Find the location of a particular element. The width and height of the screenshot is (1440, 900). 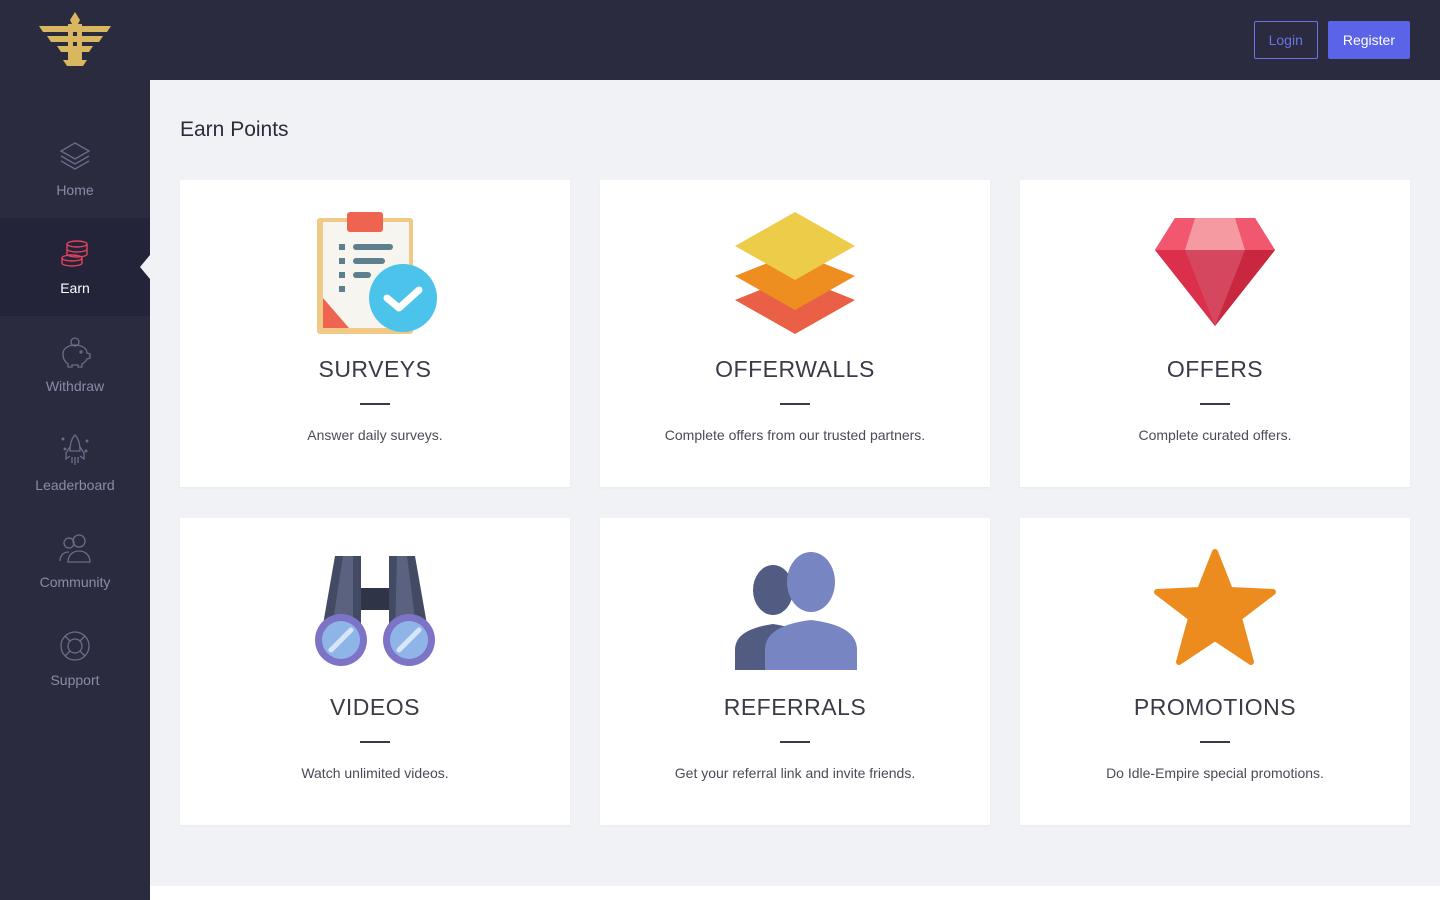

logo is located at coordinates (75, 40).